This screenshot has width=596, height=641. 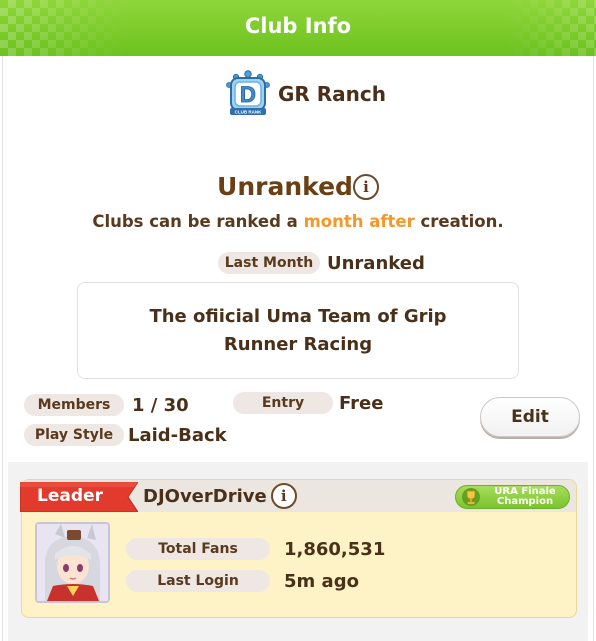 I want to click on entry-value: Free, so click(x=361, y=403).